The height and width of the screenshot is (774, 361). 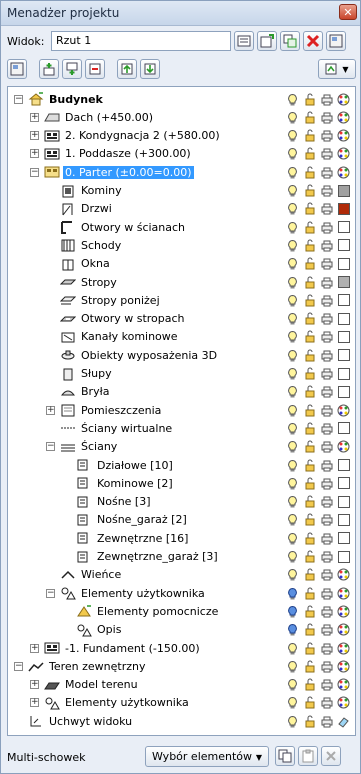 What do you see at coordinates (74, 721) in the screenshot?
I see `tree-item: Uchwyt widoku` at bounding box center [74, 721].